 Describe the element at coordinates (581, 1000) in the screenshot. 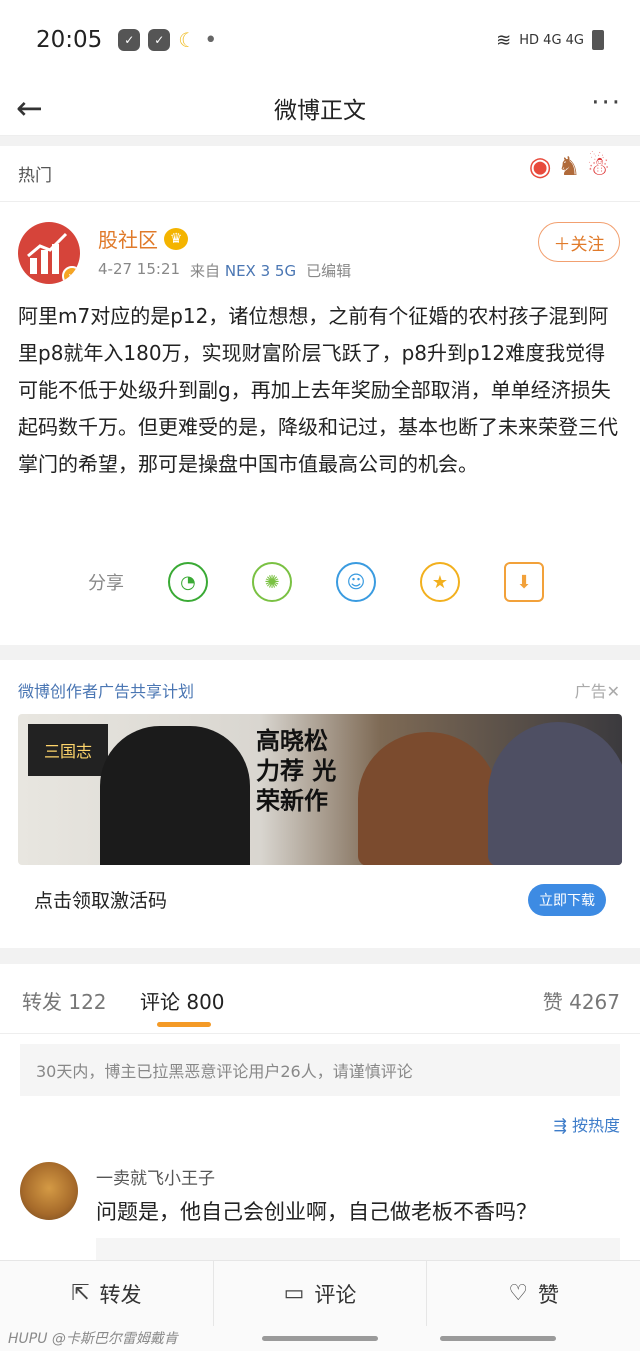

I see `tab-like: 赞 4267` at that location.